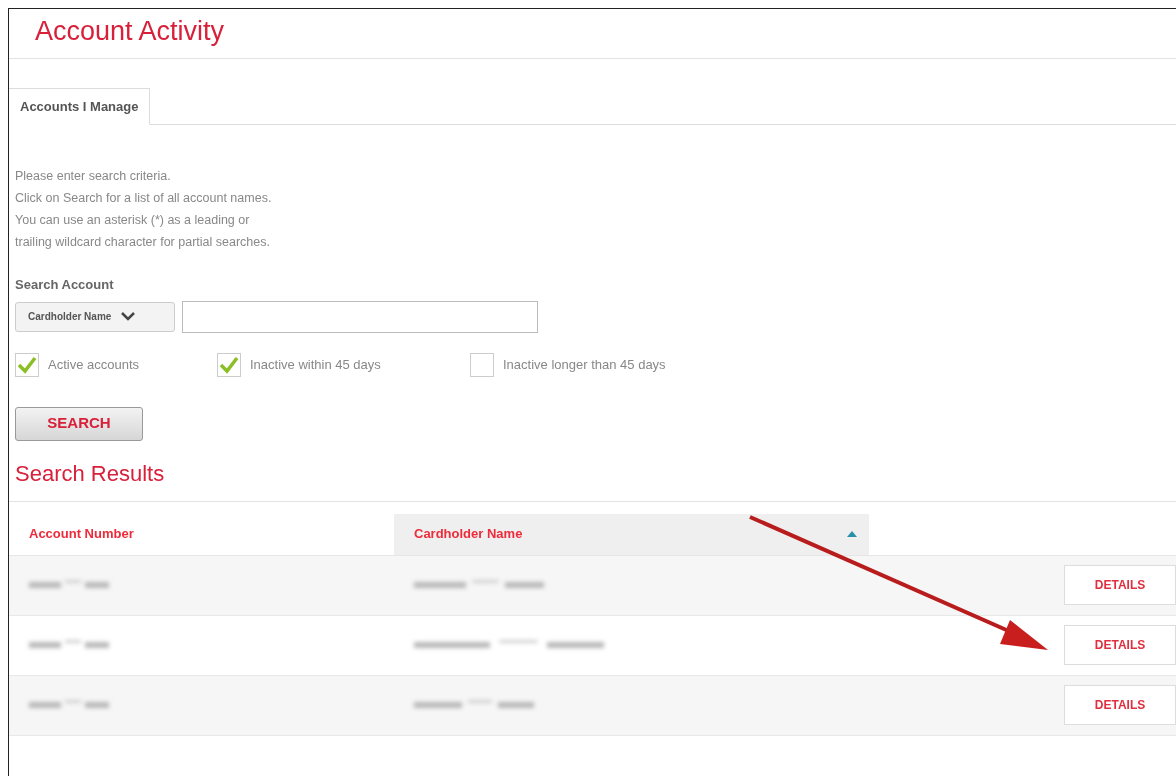 The image size is (1176, 776). I want to click on sort-up-icon, so click(852, 534).